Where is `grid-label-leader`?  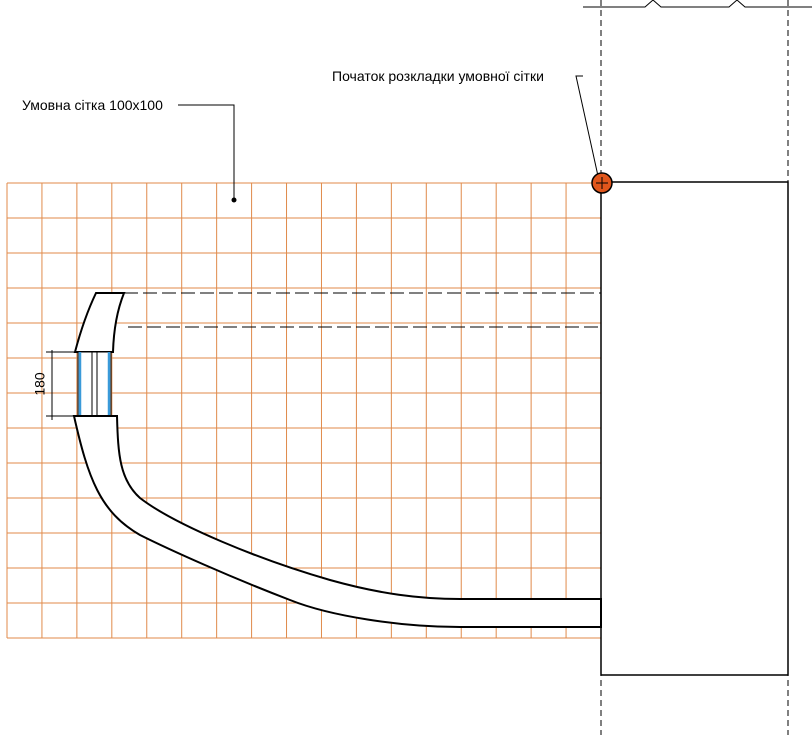 grid-label-leader is located at coordinates (207, 153).